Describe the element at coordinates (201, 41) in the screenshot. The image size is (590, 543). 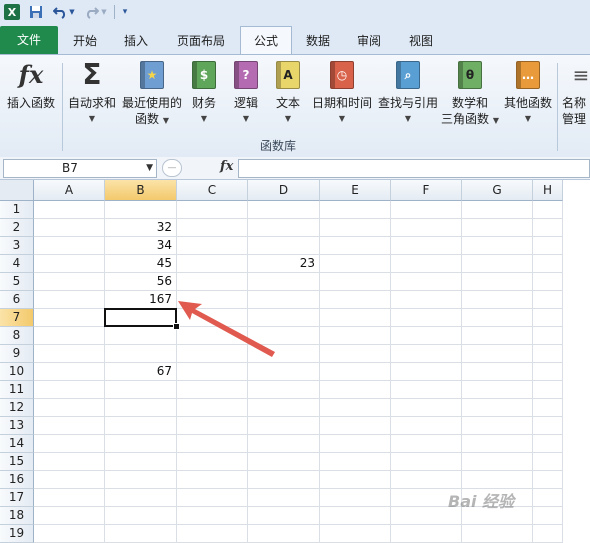
I see `tab-page-layout: 页面布局` at that location.